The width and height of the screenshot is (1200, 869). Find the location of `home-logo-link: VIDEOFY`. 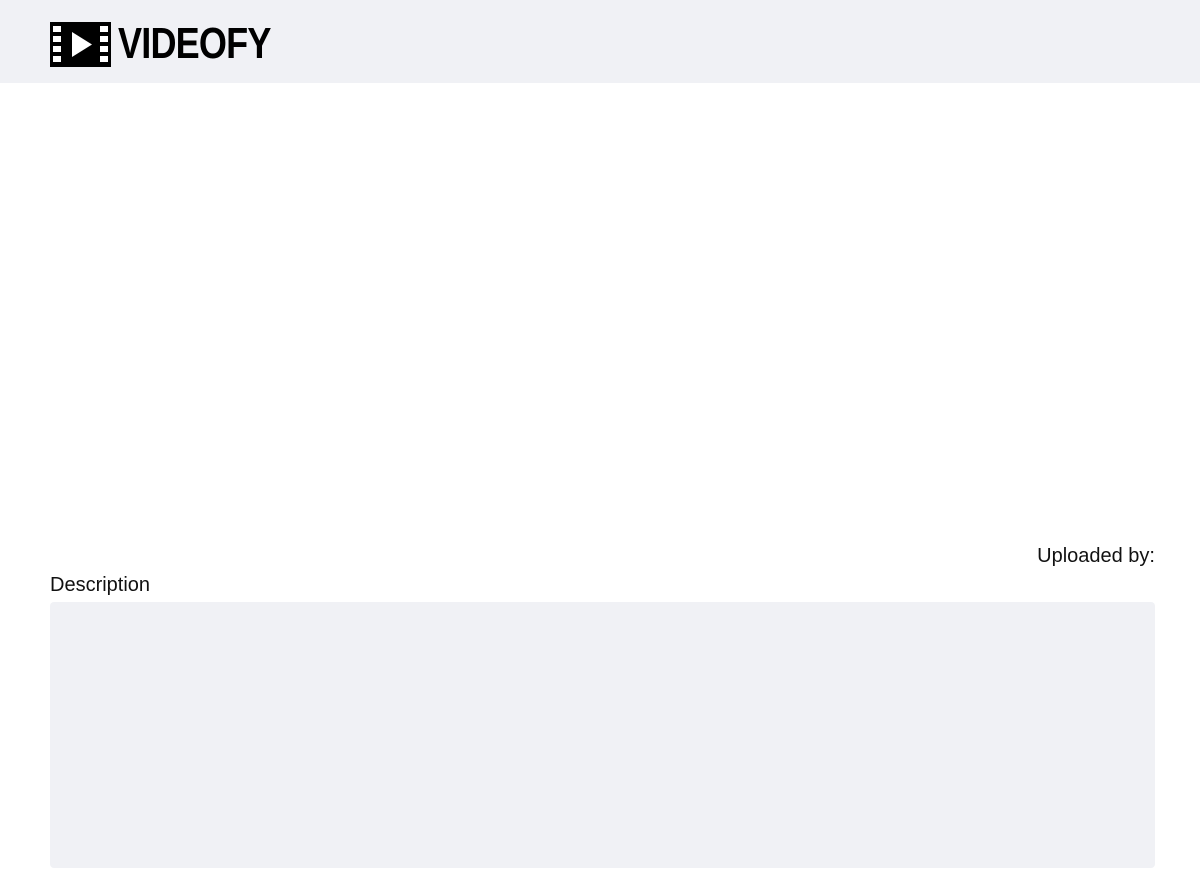

home-logo-link: VIDEOFY is located at coordinates (177, 44).